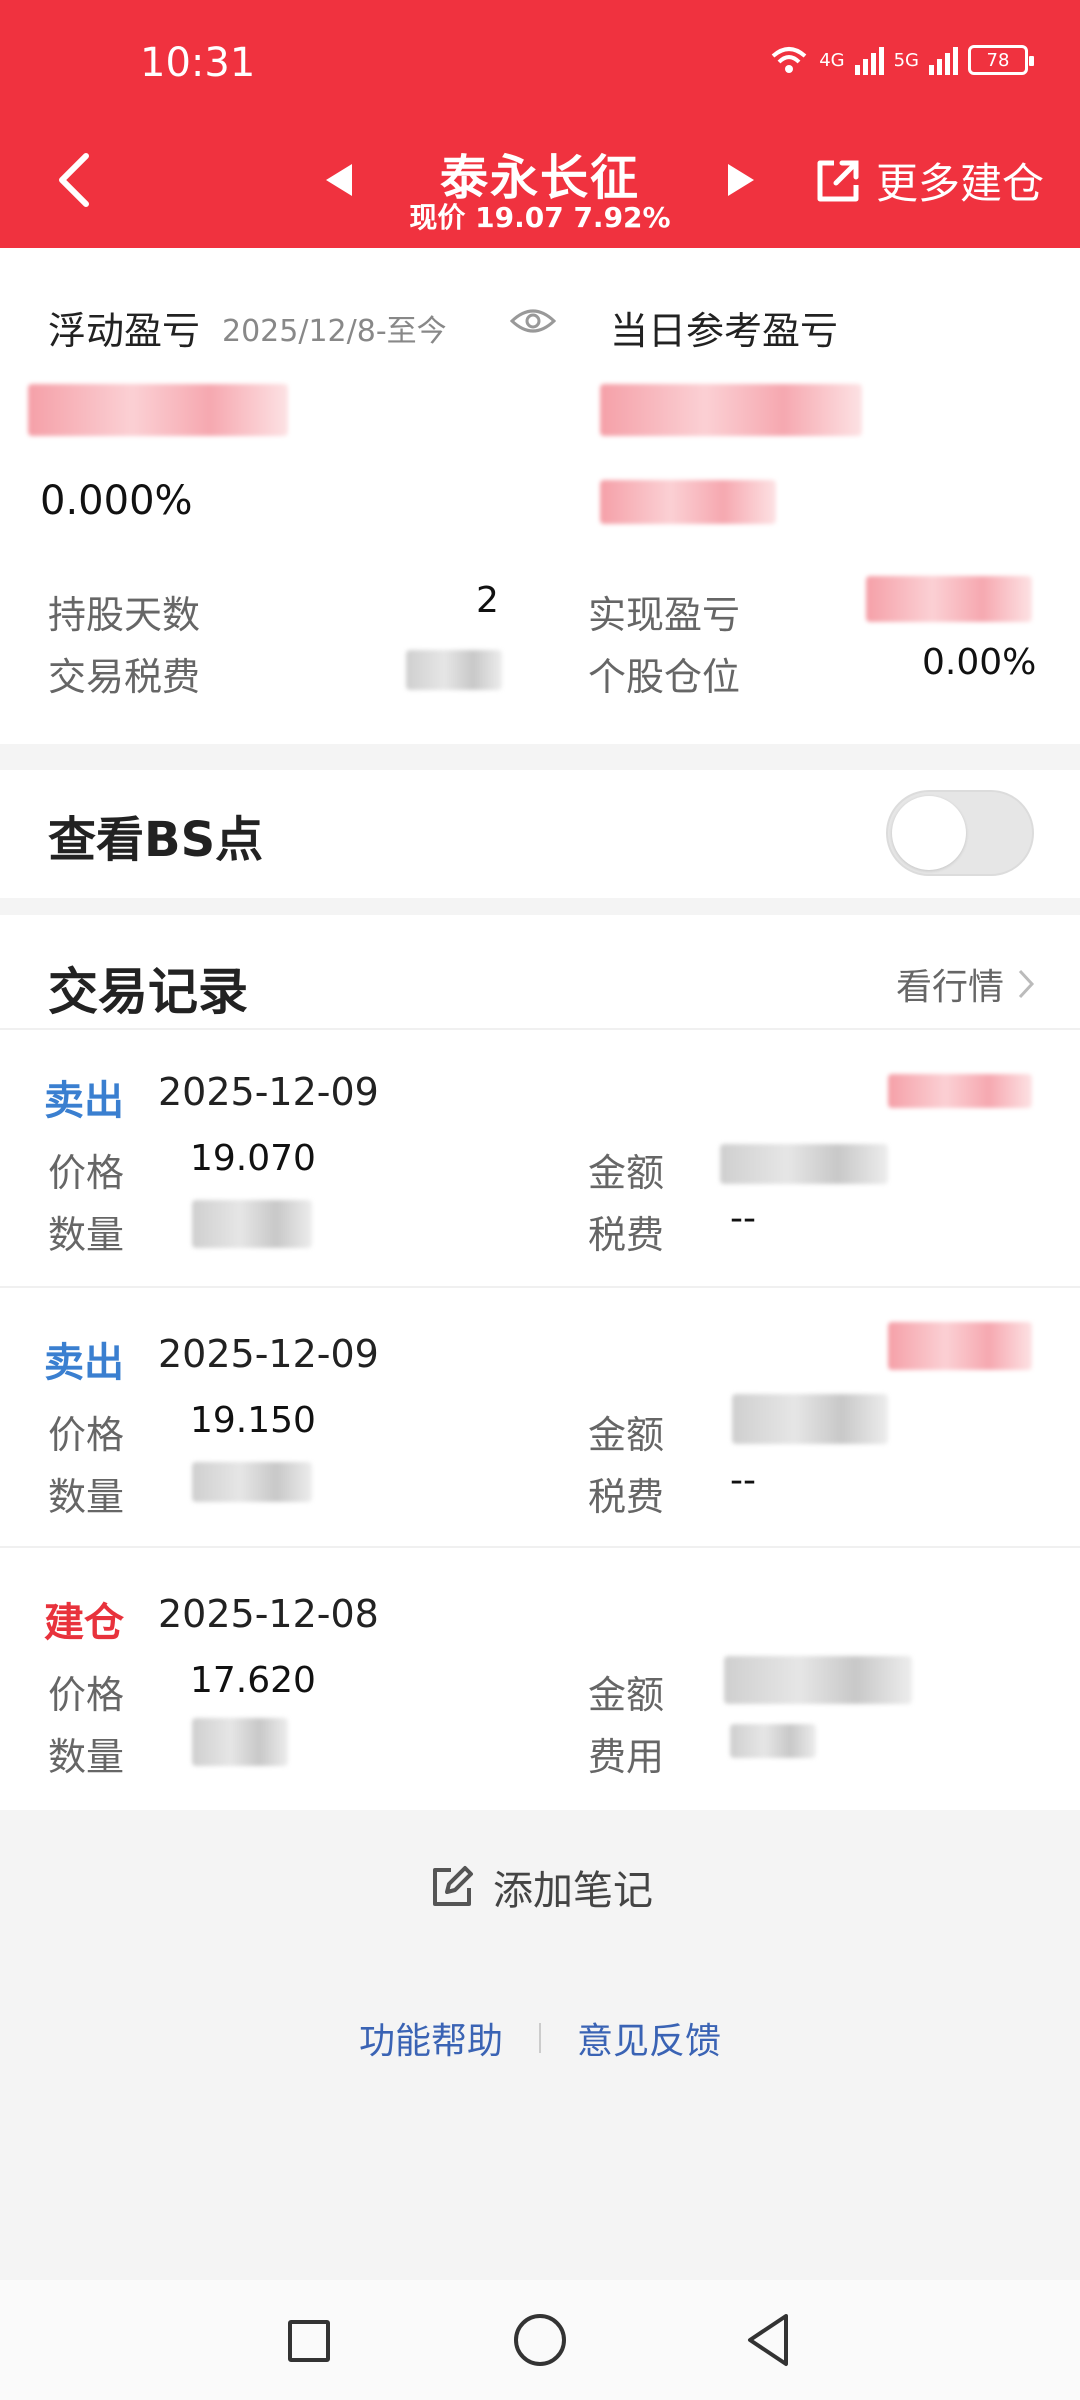 Image resolution: width=1080 pixels, height=2400 pixels. I want to click on trade-type: 建仓, so click(84, 1623).